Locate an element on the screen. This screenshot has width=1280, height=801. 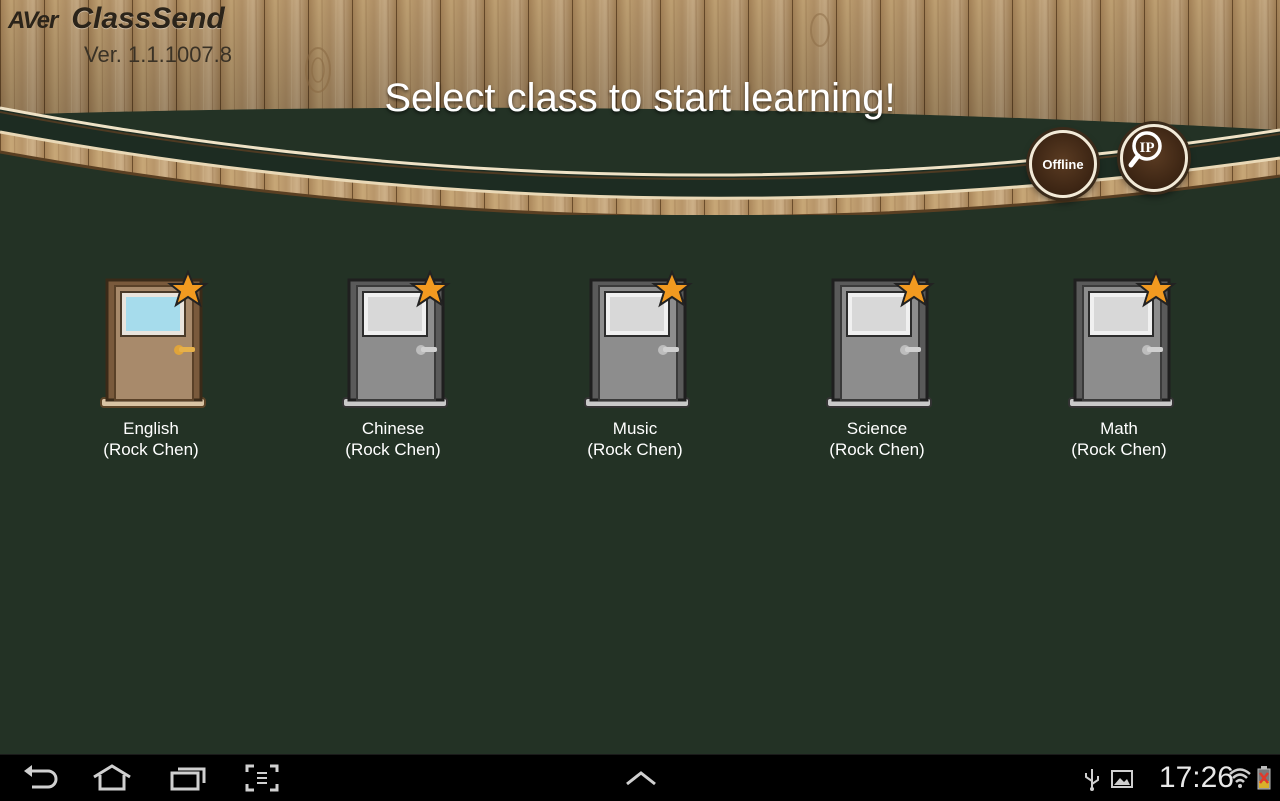
ip-search-button: IP is located at coordinates (1154, 158).